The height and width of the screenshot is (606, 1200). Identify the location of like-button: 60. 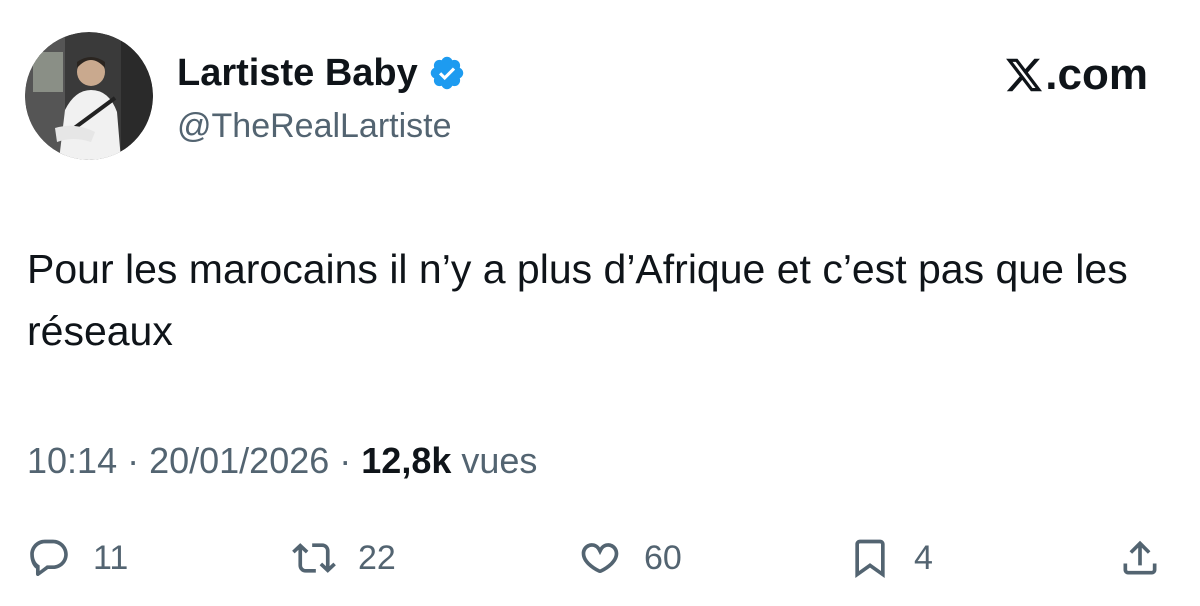
(630, 558).